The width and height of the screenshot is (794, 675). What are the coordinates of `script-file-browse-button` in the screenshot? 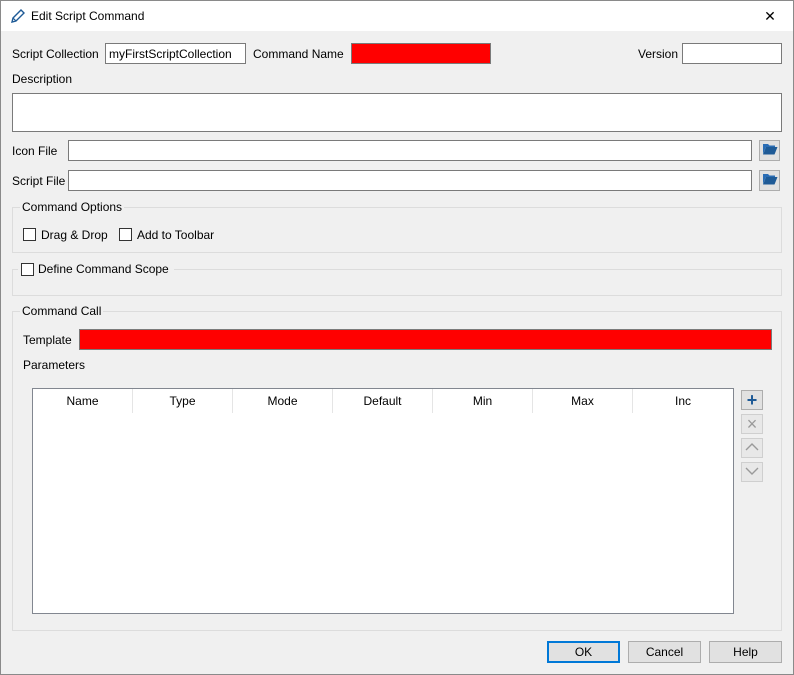 It's located at (769, 180).